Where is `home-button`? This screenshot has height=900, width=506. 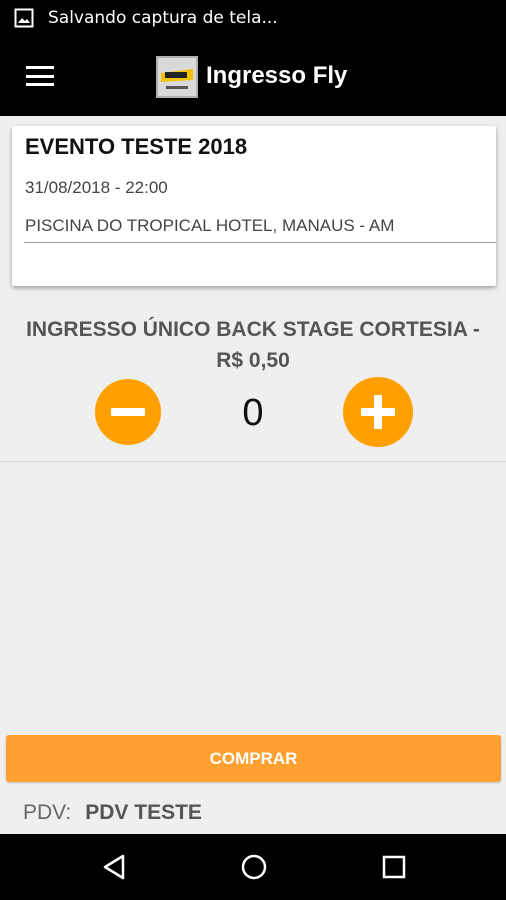 home-button is located at coordinates (254, 867).